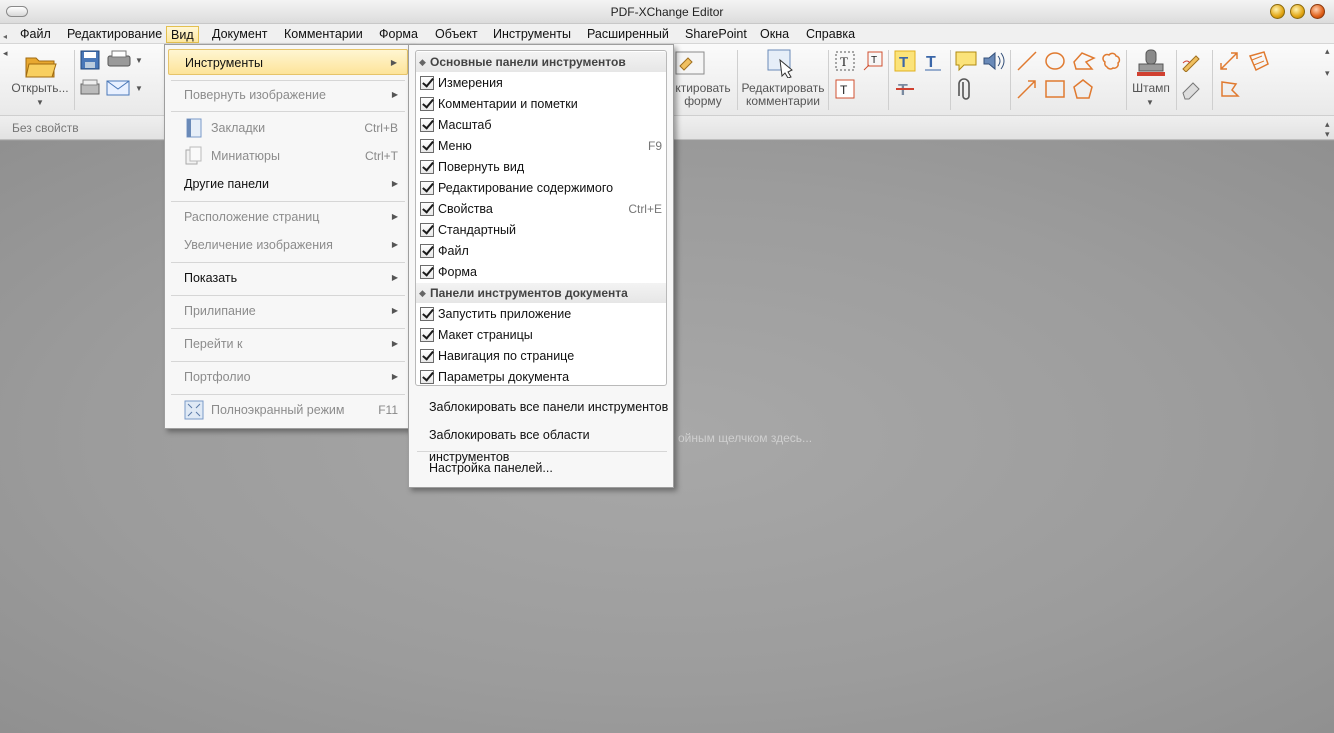 This screenshot has height=733, width=1334. What do you see at coordinates (845, 61) in the screenshot?
I see `typewriter-icon: T` at bounding box center [845, 61].